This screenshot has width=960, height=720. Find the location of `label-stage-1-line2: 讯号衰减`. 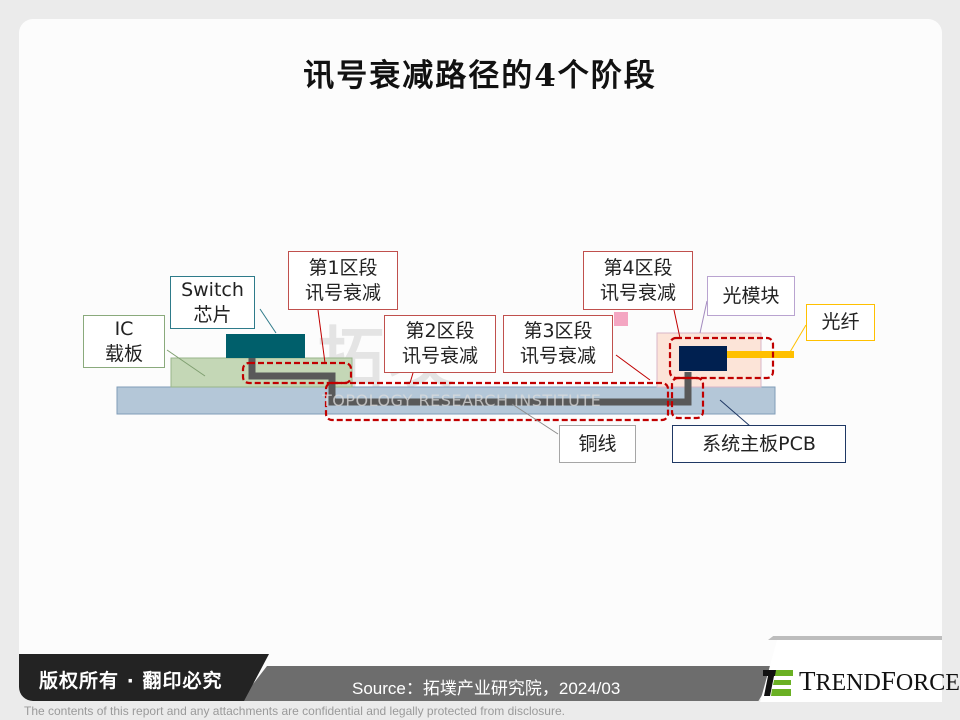

label-stage-1-line2: 讯号衰减 is located at coordinates (342, 292).